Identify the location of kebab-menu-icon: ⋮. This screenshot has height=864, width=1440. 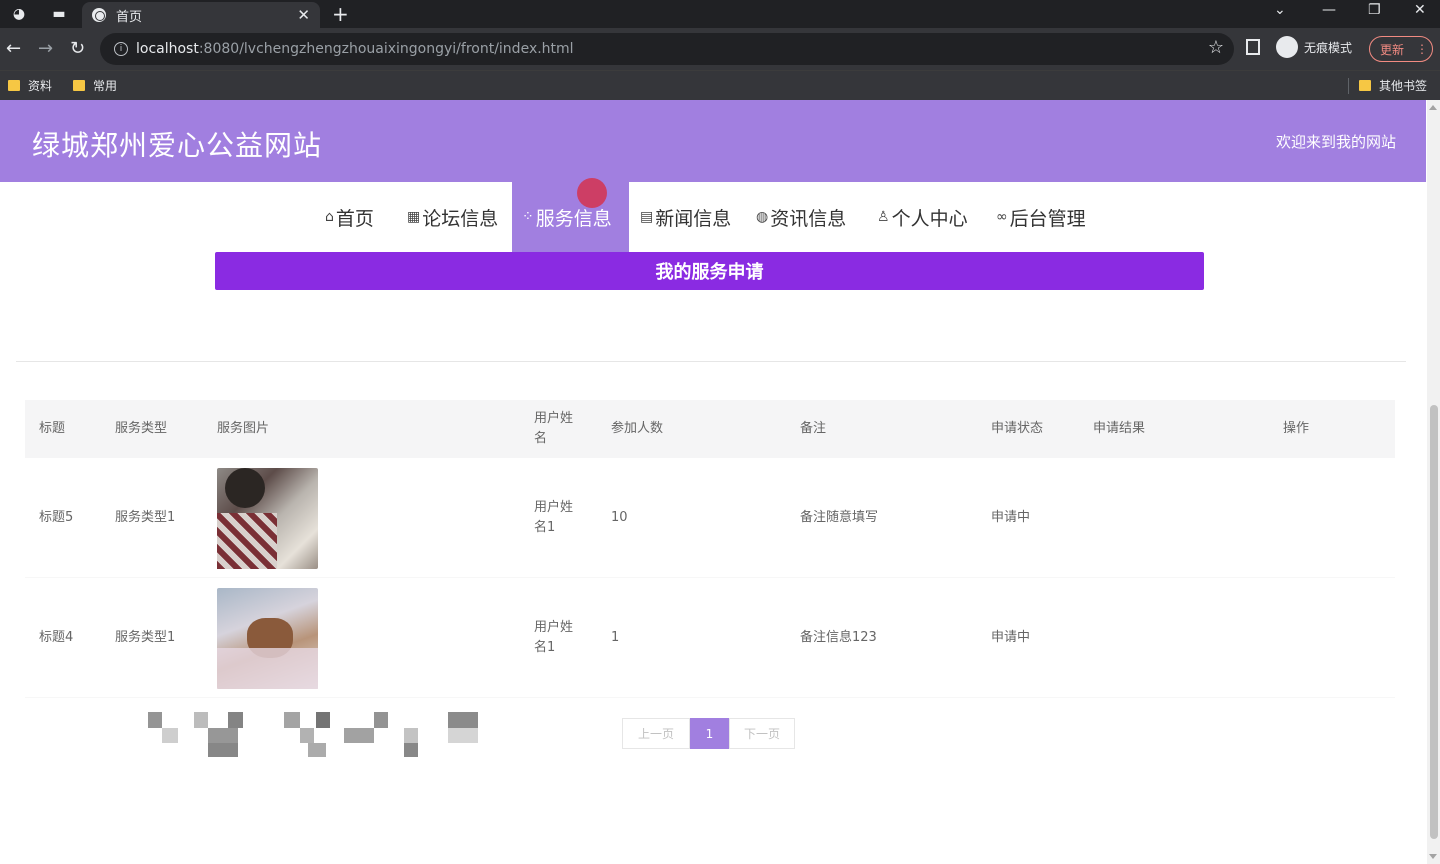
(1422, 49).